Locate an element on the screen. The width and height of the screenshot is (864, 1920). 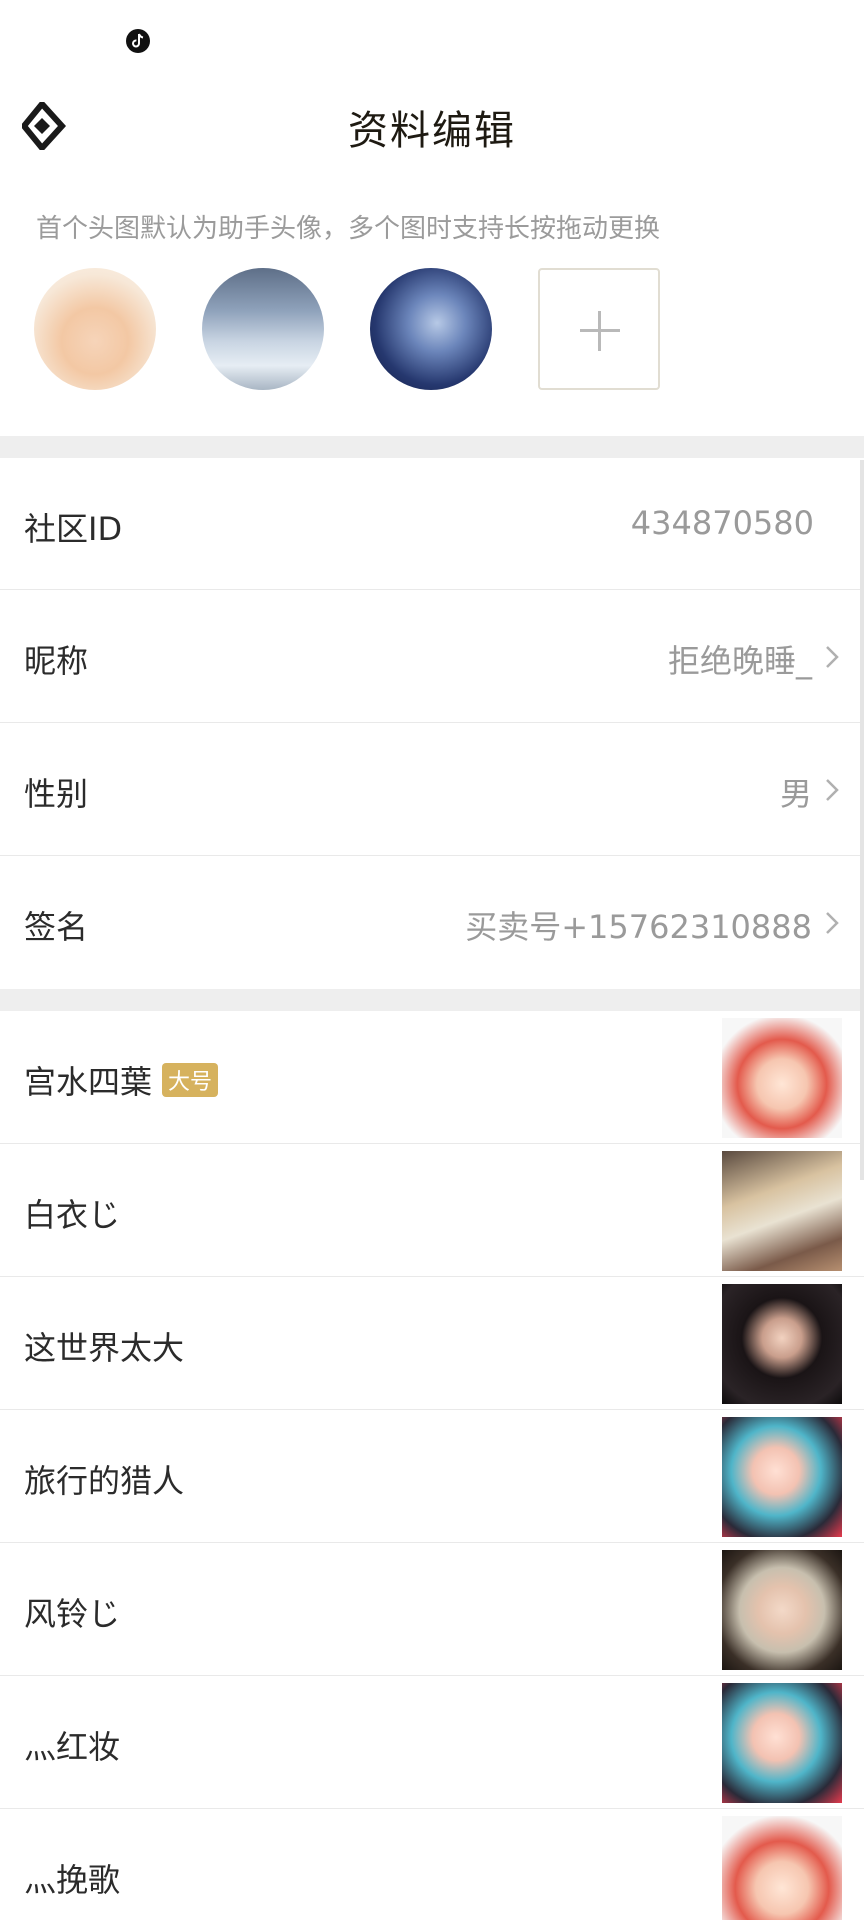
page-title: 资料编辑 is located at coordinates (432, 131).